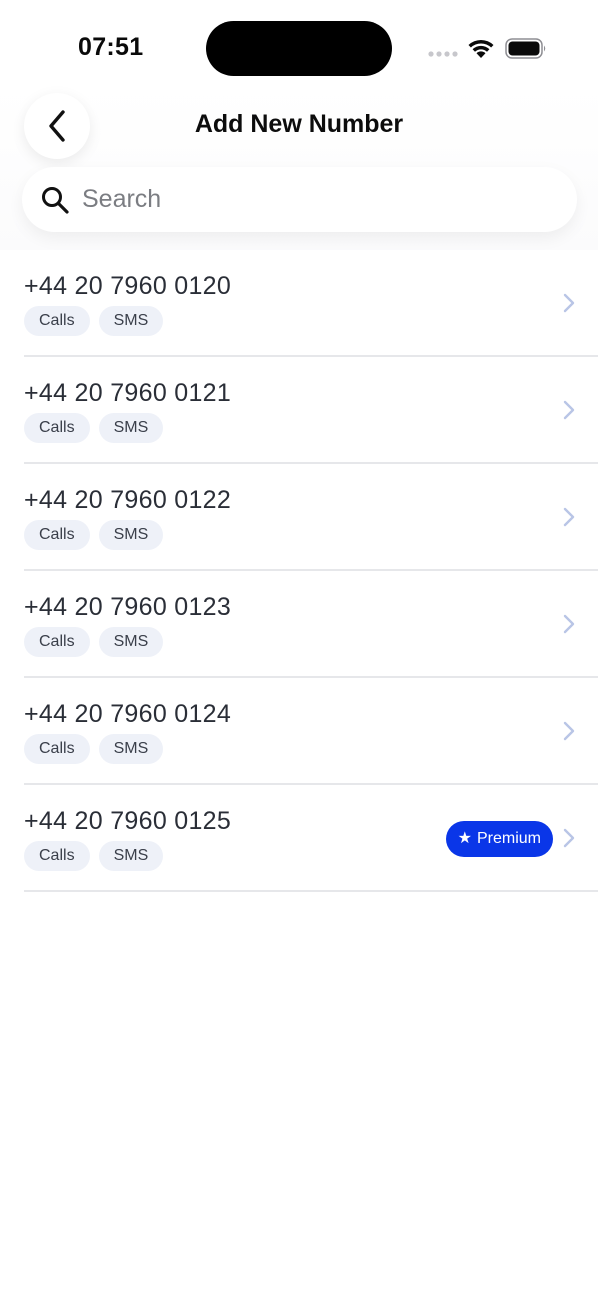 The width and height of the screenshot is (598, 1300). Describe the element at coordinates (311, 303) in the screenshot. I see `list-item: +44 20 7960 0120 Calls SMS` at that location.